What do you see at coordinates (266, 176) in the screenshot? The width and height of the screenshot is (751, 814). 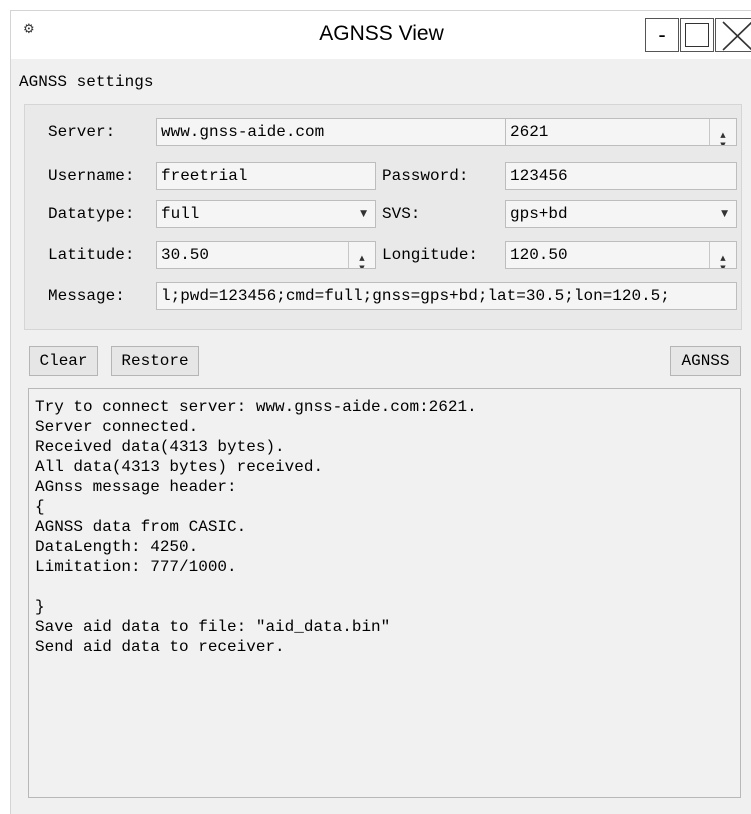 I see `username-input: freetrial` at bounding box center [266, 176].